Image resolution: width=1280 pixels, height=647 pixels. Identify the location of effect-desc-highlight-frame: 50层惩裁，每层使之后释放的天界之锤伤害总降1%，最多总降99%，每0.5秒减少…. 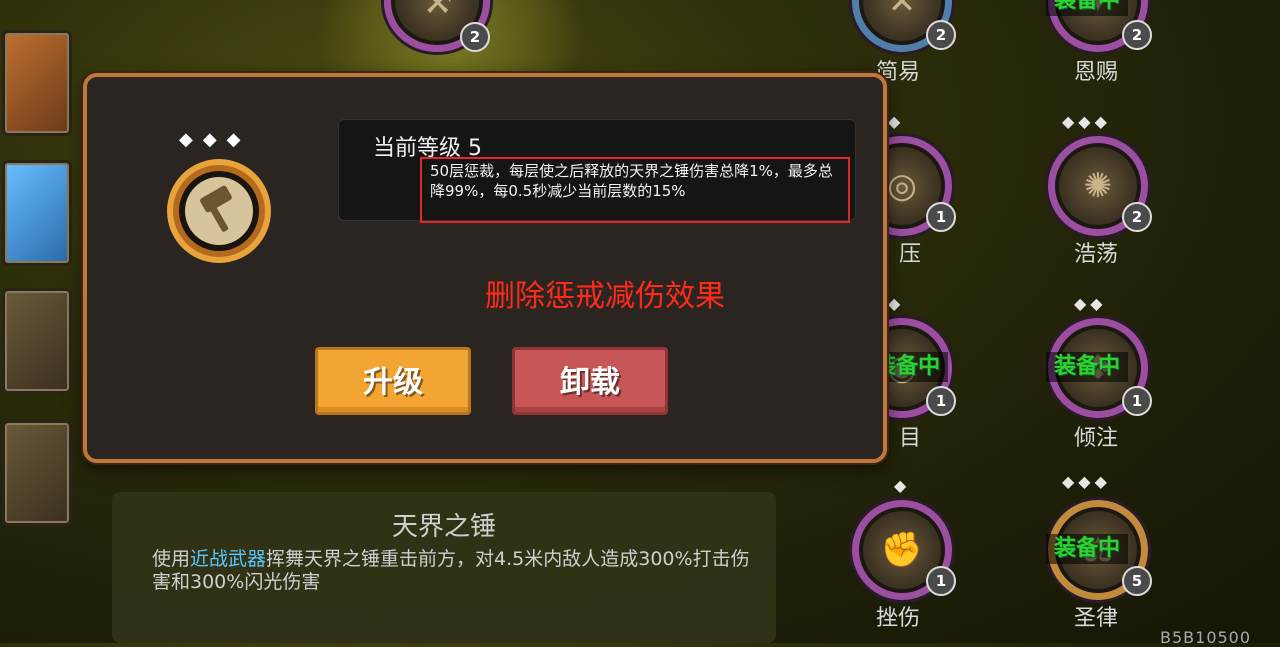
(635, 190).